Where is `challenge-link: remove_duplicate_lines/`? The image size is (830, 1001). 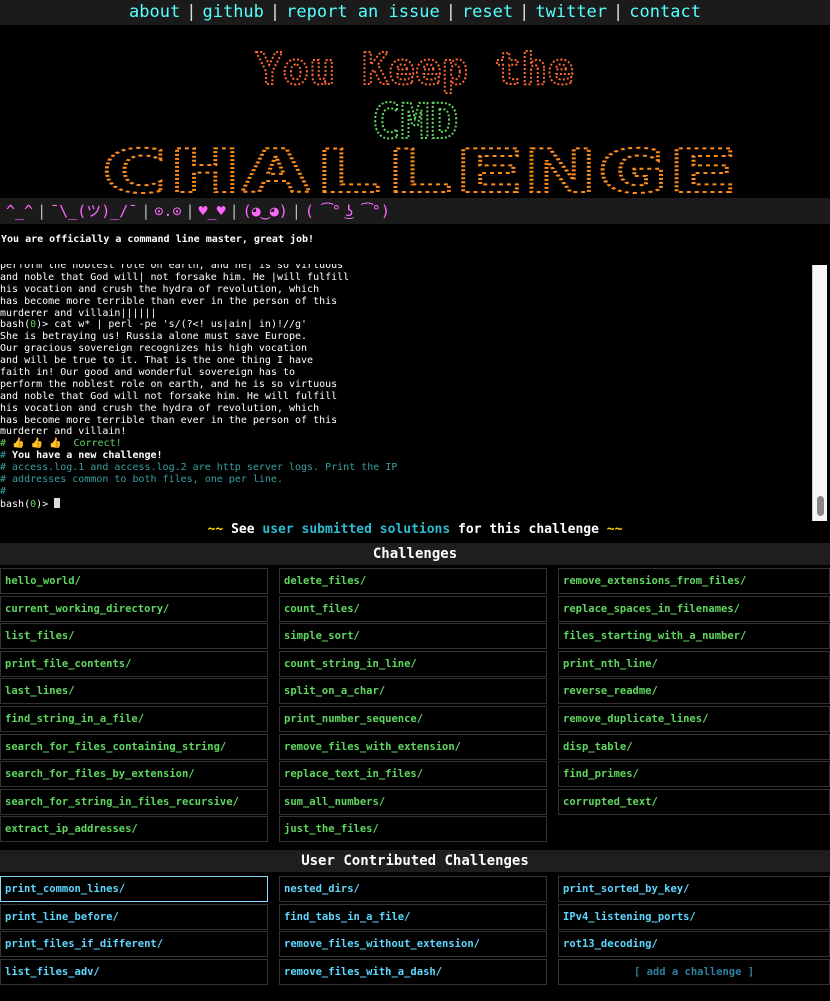
challenge-link: remove_duplicate_lines/ is located at coordinates (694, 719).